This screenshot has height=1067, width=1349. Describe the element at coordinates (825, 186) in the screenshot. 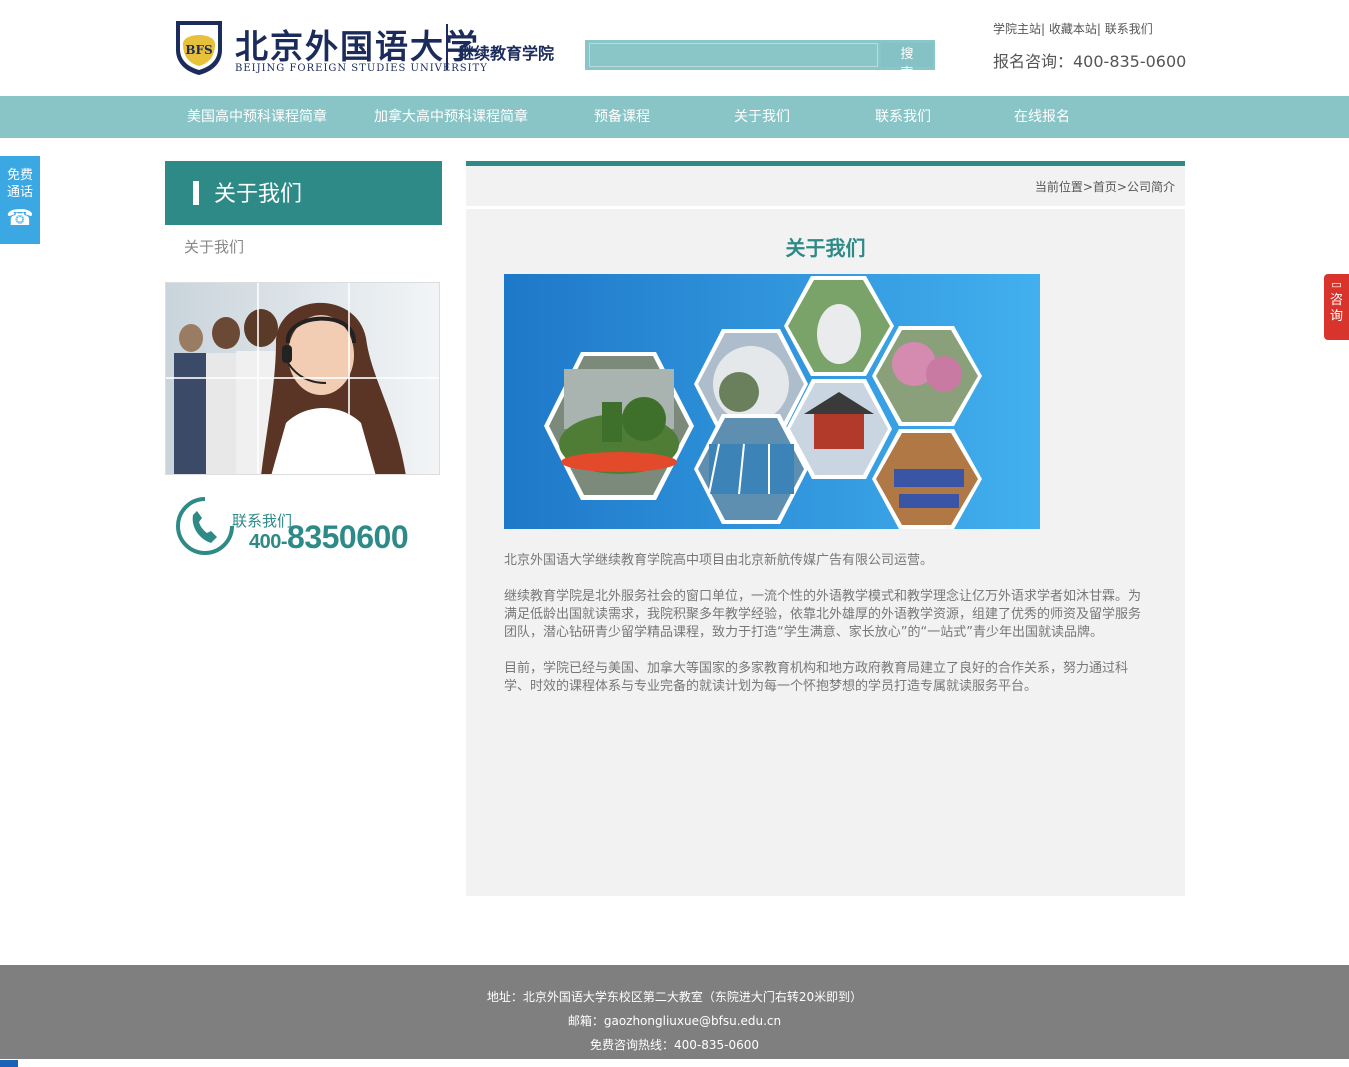

I see `breadcrumb-bar: 当前位置>首页>公司简介` at that location.